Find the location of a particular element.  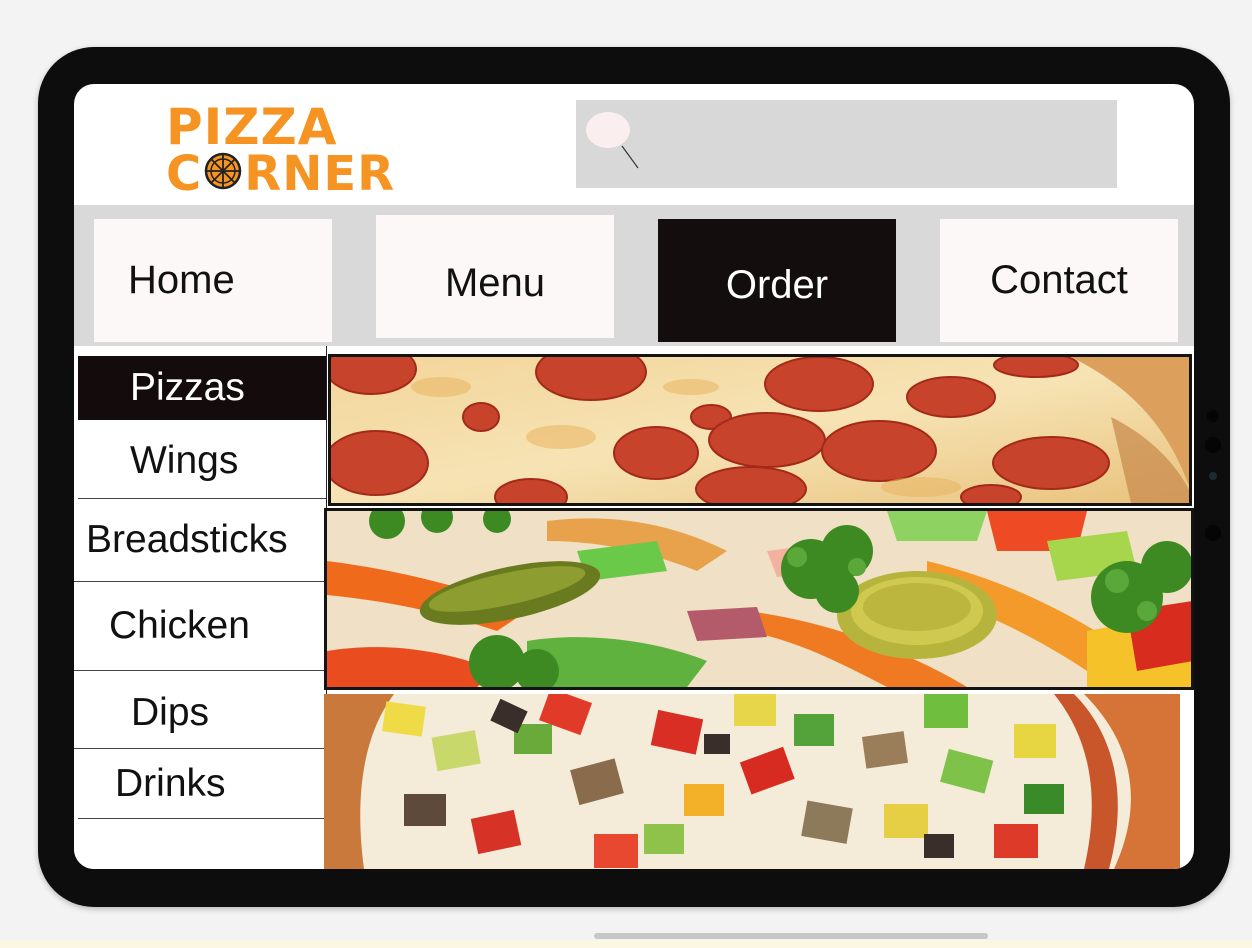

veggie-pizza-image is located at coordinates (752, 781).